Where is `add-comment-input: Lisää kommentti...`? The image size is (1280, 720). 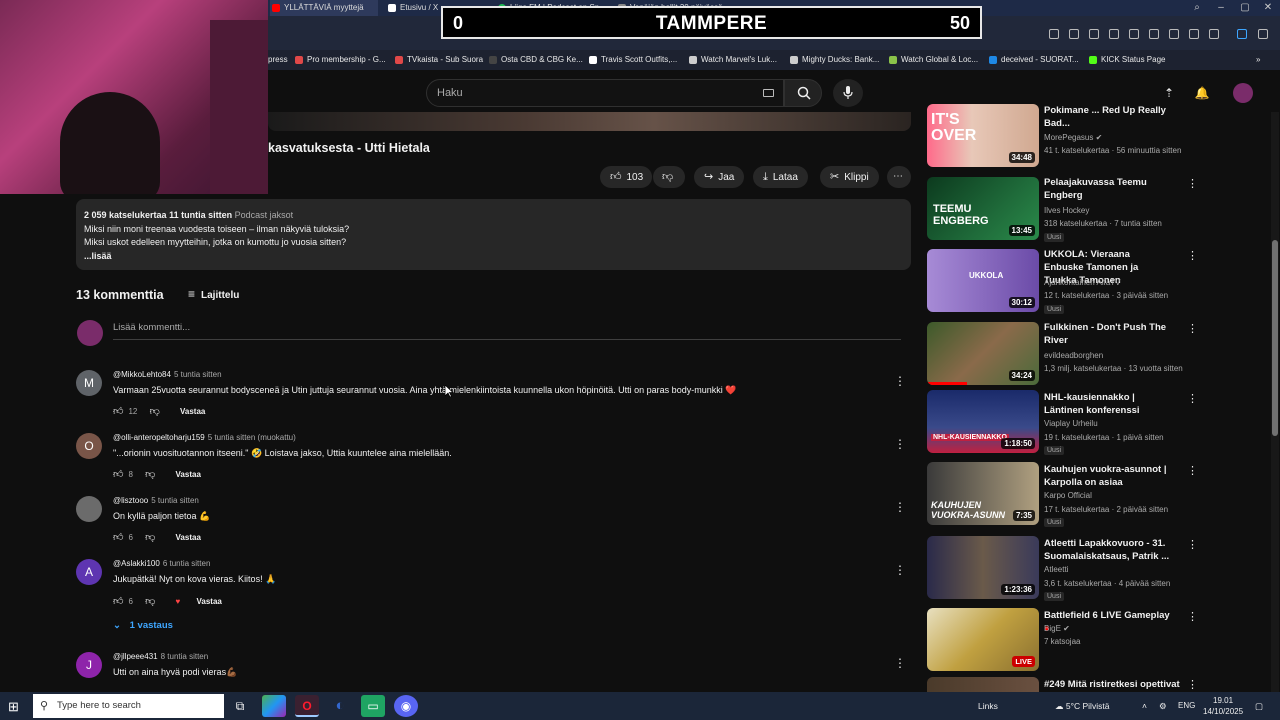
add-comment-input: Lisää kommentti... is located at coordinates (507, 331).